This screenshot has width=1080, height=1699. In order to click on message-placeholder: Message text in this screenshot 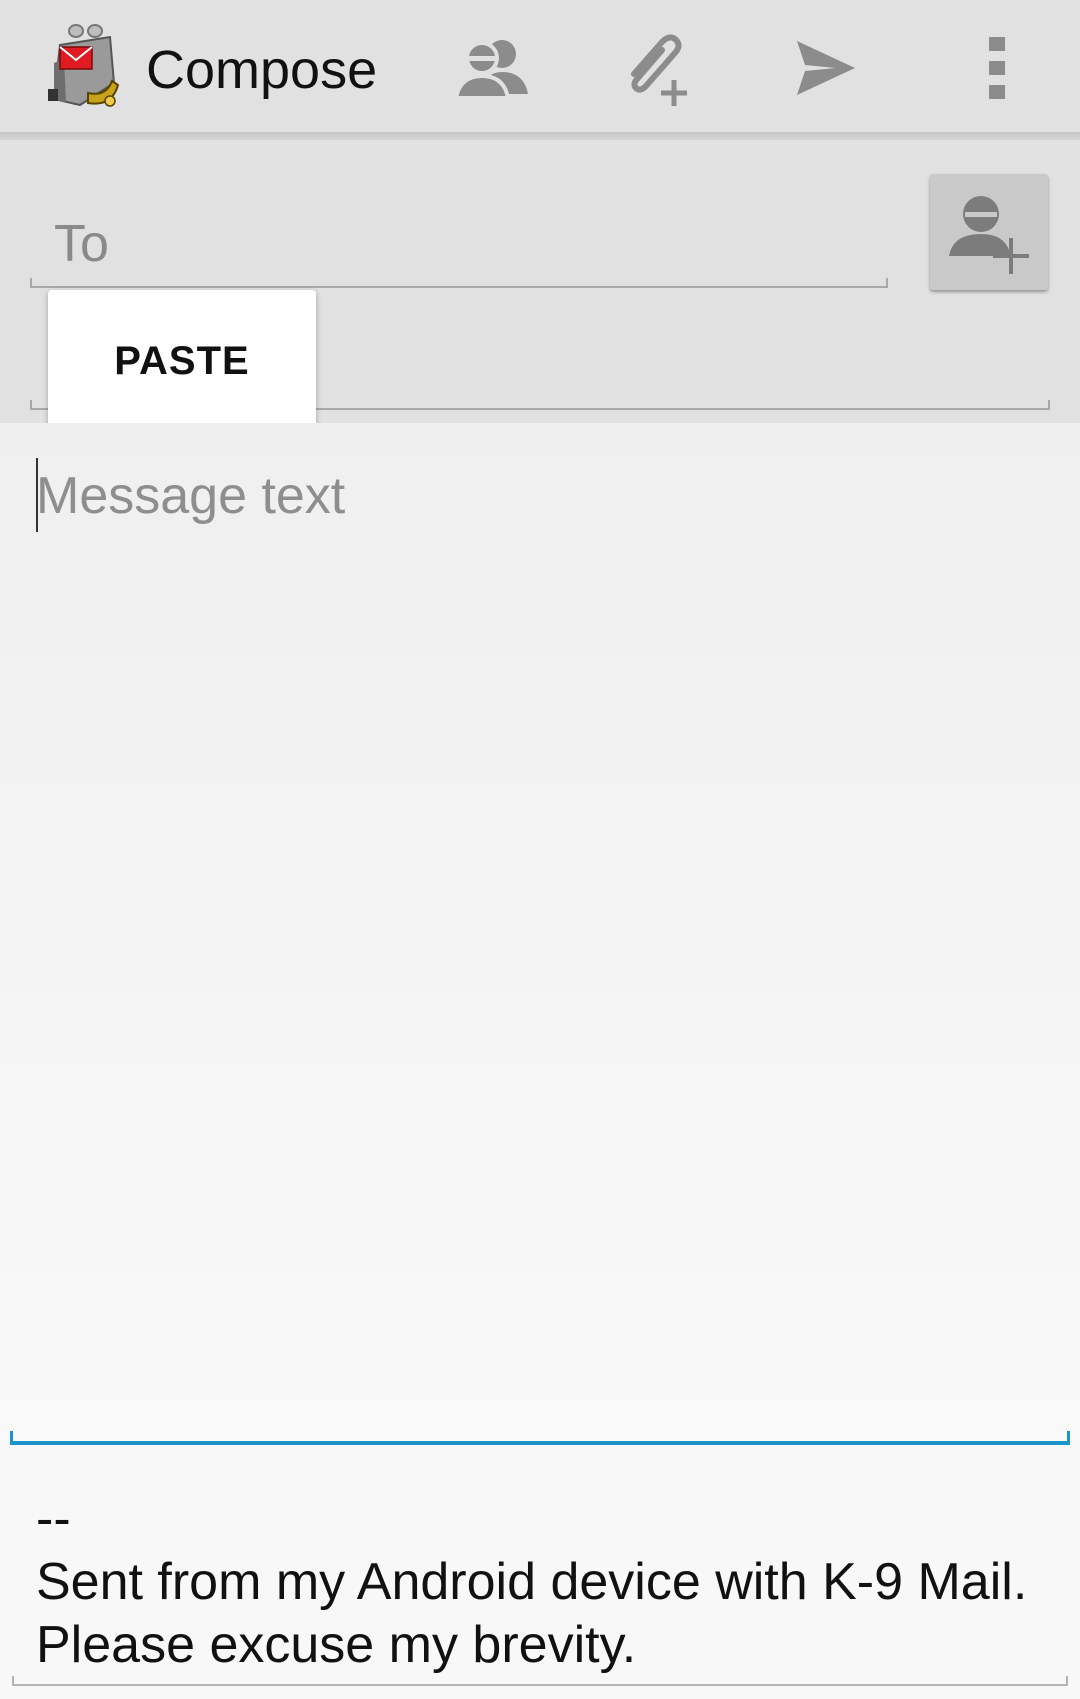, I will do `click(191, 496)`.